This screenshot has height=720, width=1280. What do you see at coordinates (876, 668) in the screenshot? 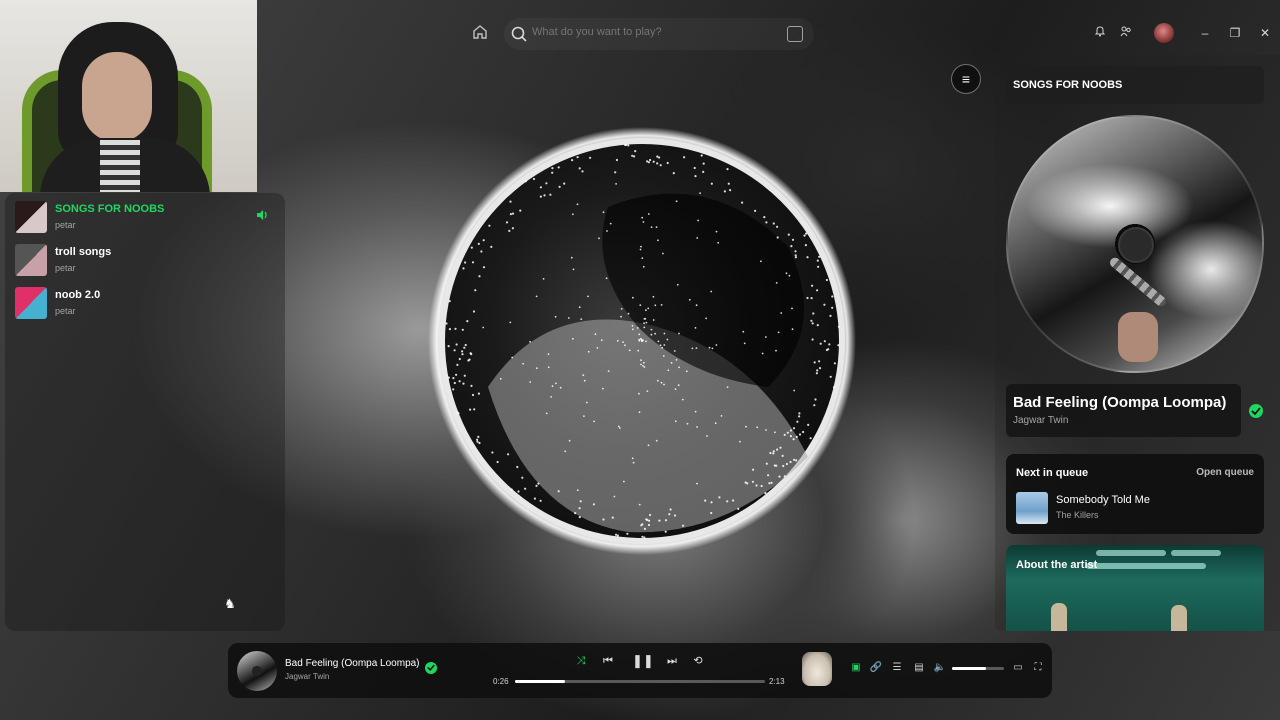
I see `connect-icon: 🔗` at bounding box center [876, 668].